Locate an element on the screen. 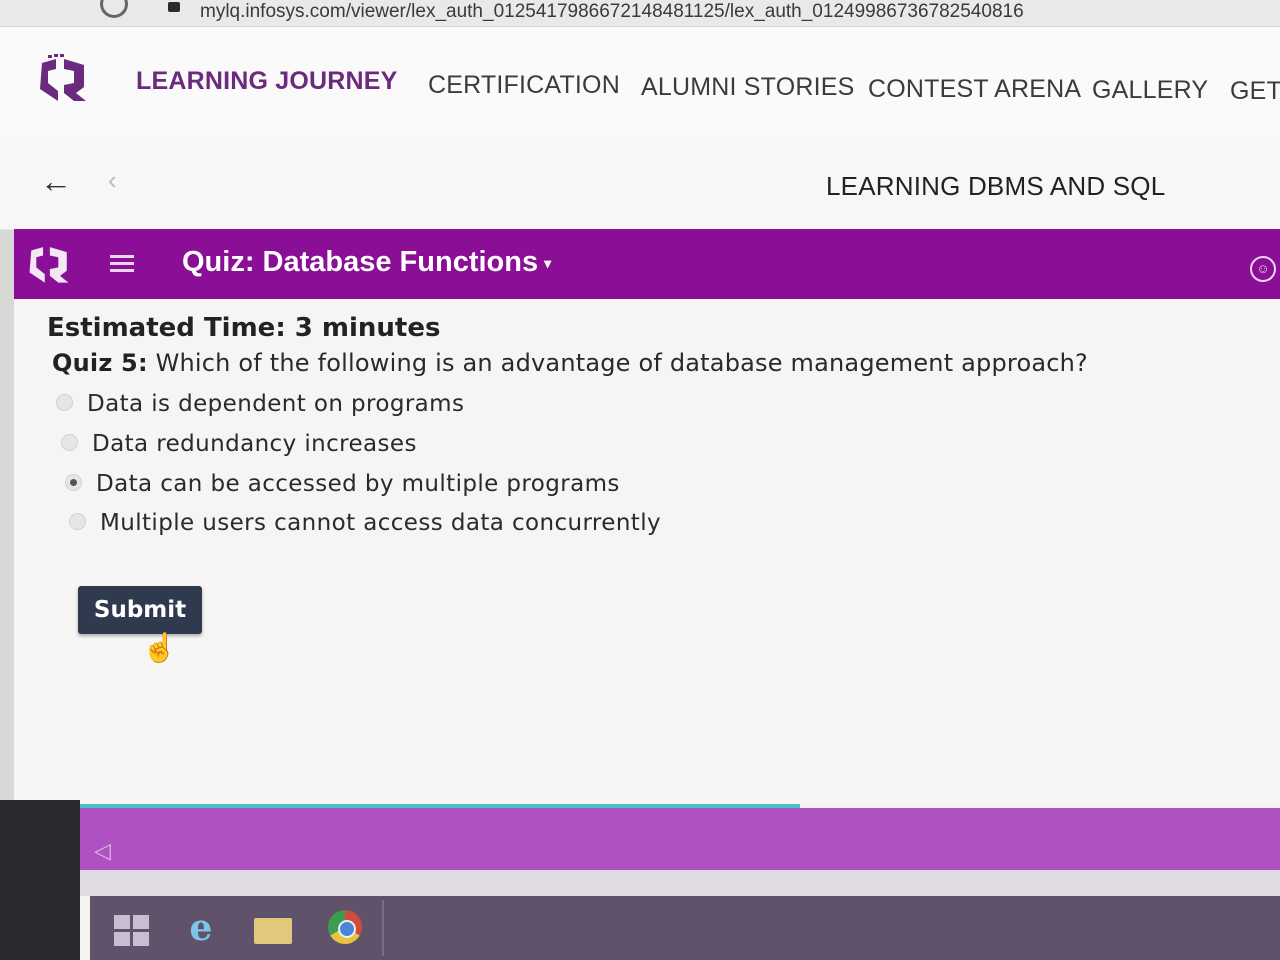  option-1: Data is dependent on programs is located at coordinates (260, 404).